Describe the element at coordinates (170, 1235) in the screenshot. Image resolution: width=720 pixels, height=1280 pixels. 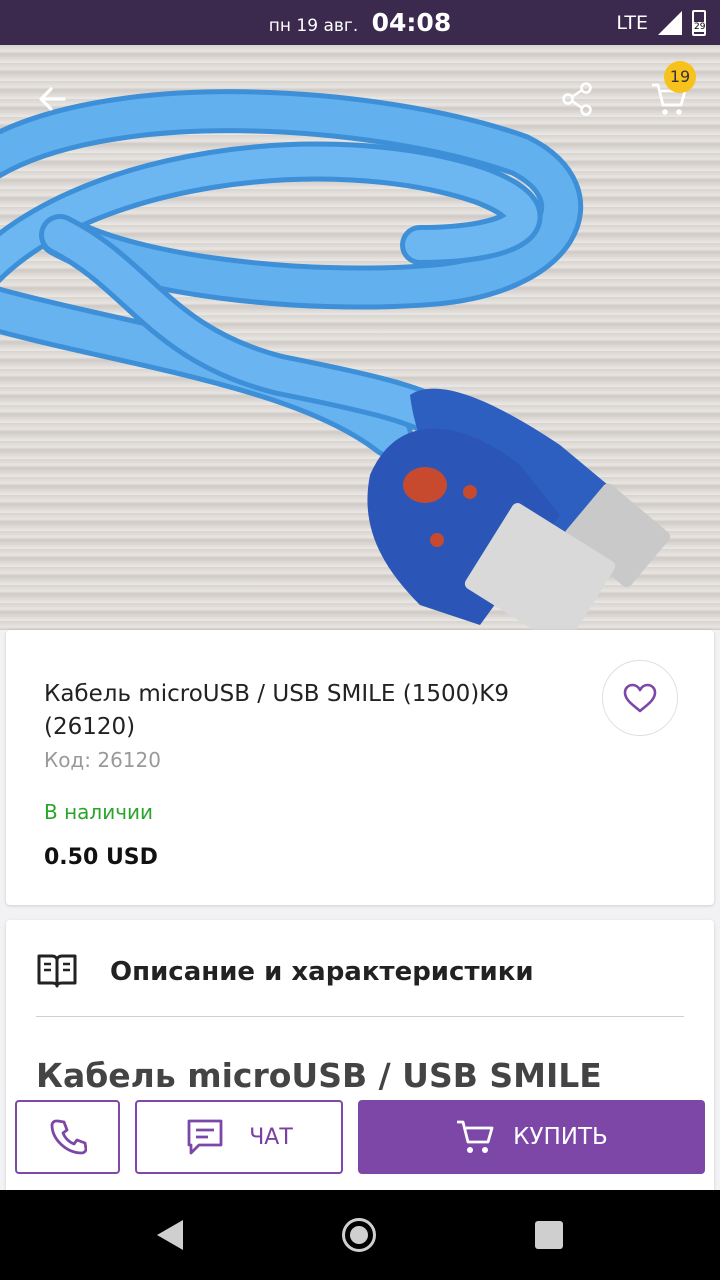
I see `nav-back-icon` at that location.